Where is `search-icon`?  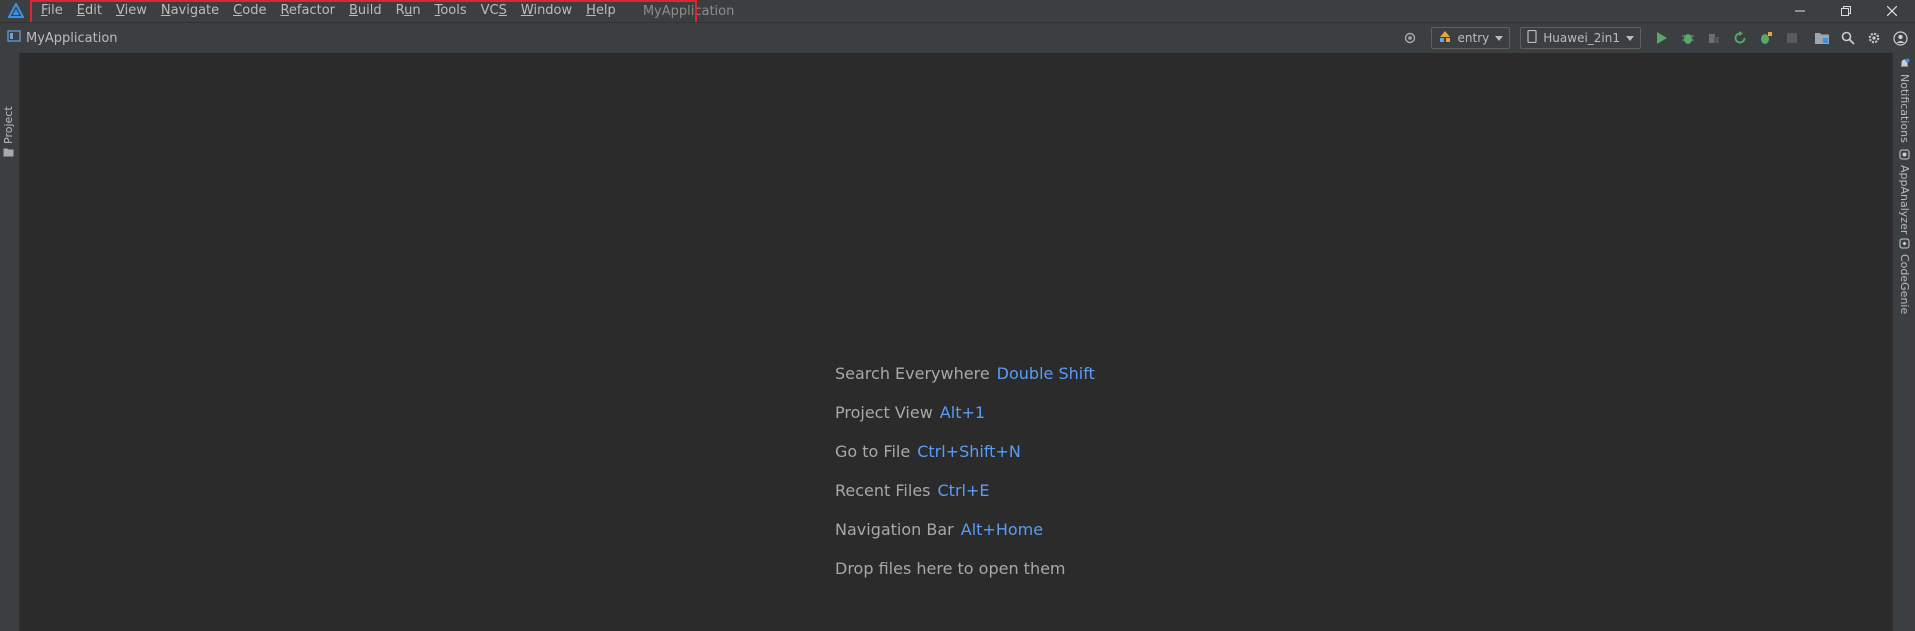
search-icon is located at coordinates (1848, 38).